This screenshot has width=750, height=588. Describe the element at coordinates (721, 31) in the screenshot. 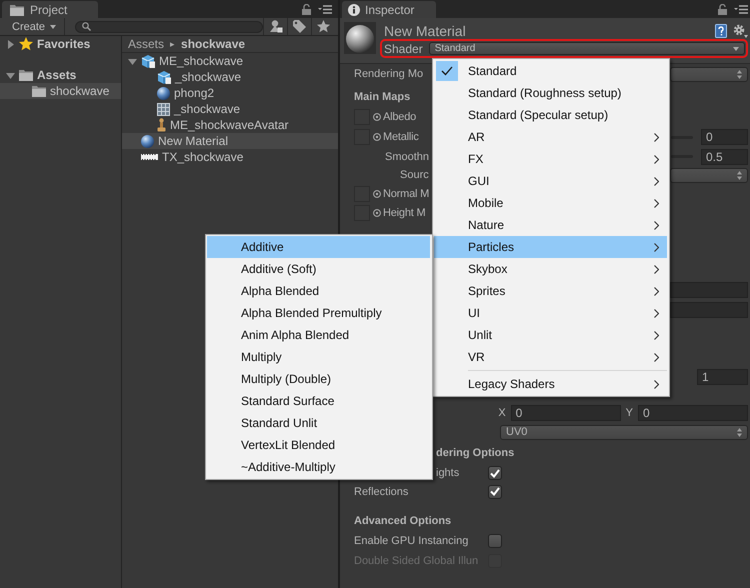

I see `help-book-icon` at that location.